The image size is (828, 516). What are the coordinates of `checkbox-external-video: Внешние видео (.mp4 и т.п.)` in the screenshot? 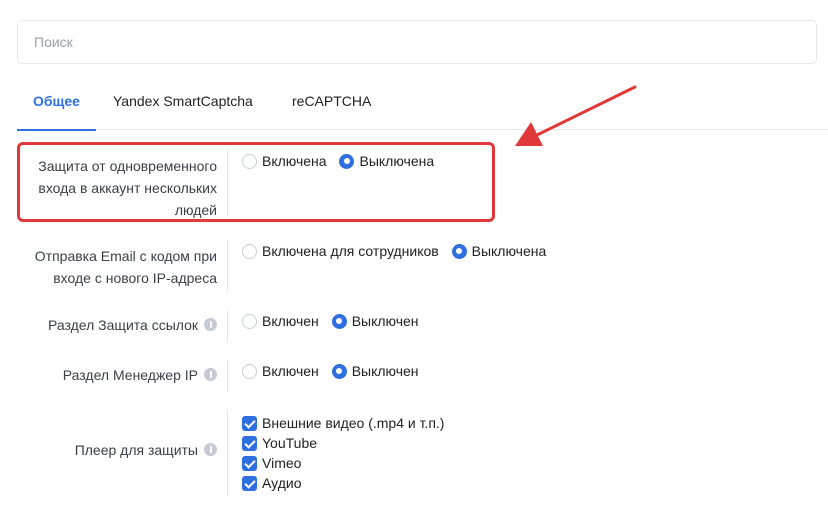 It's located at (343, 423).